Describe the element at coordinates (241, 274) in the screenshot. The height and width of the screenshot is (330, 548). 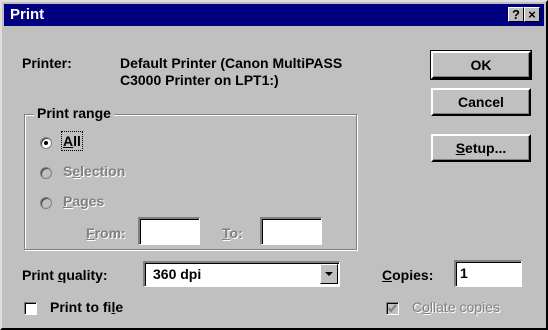
I see `print-quality-select: 360 dpi` at that location.